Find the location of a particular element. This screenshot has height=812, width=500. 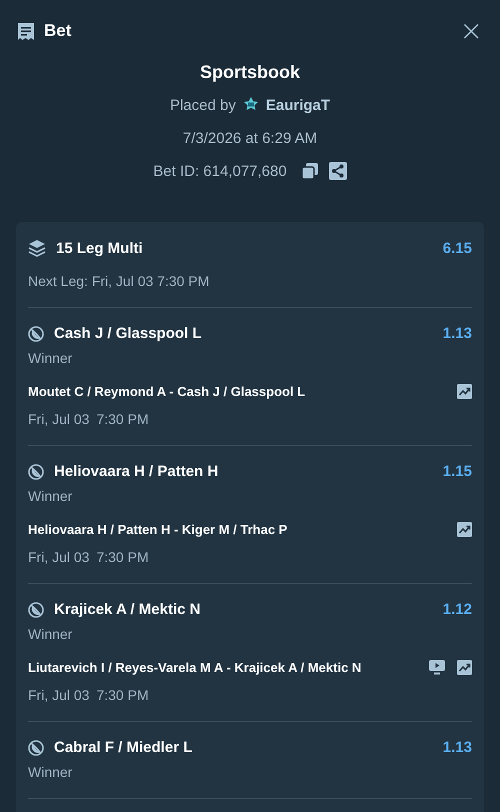

bet-id: Bet ID: 614,077,680 is located at coordinates (220, 171).